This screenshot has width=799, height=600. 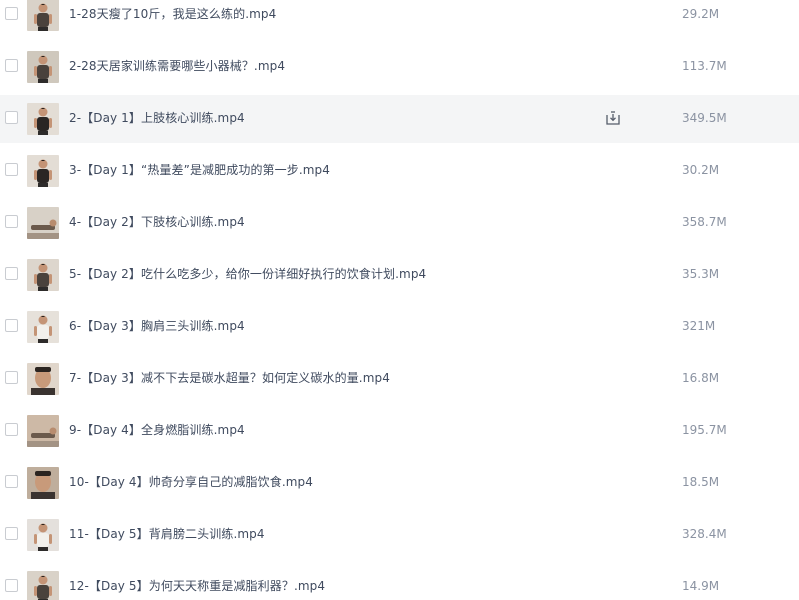 I want to click on file-size: 195.7M, so click(x=704, y=430).